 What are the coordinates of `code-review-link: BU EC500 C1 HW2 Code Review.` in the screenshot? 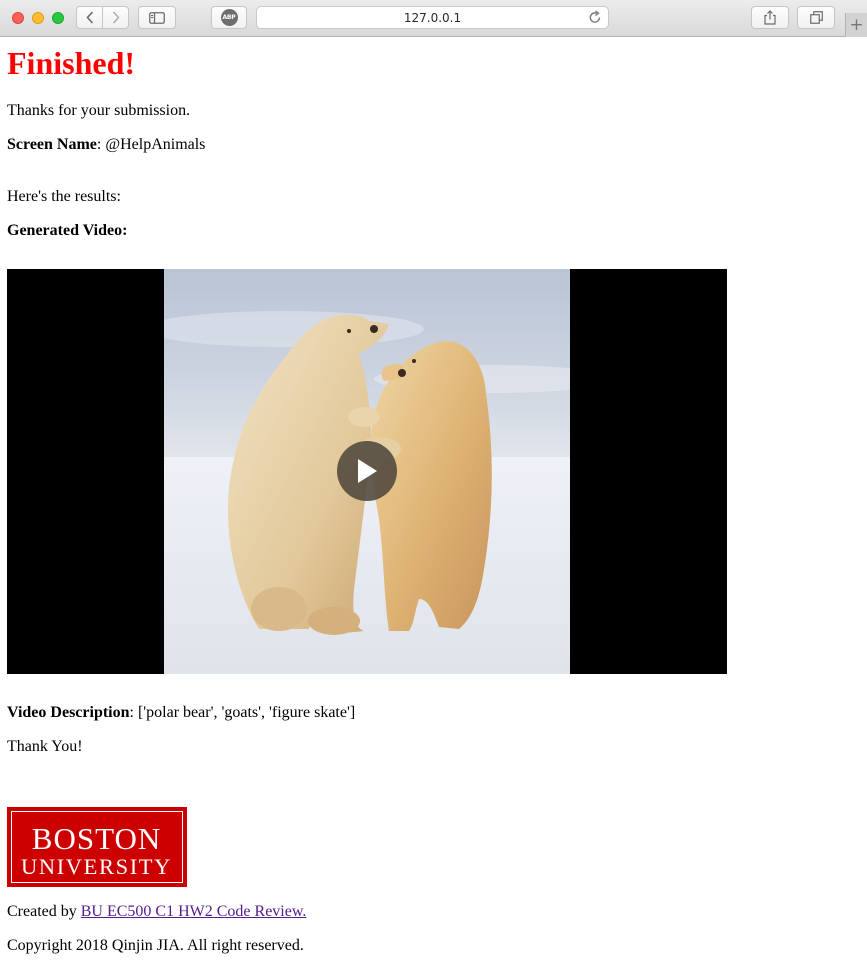 It's located at (194, 911).